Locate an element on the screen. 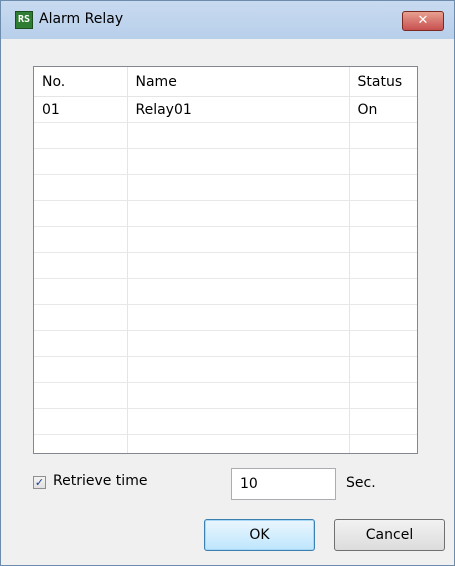 This screenshot has height=566, width=455. cell-name: Relay01 is located at coordinates (238, 109).